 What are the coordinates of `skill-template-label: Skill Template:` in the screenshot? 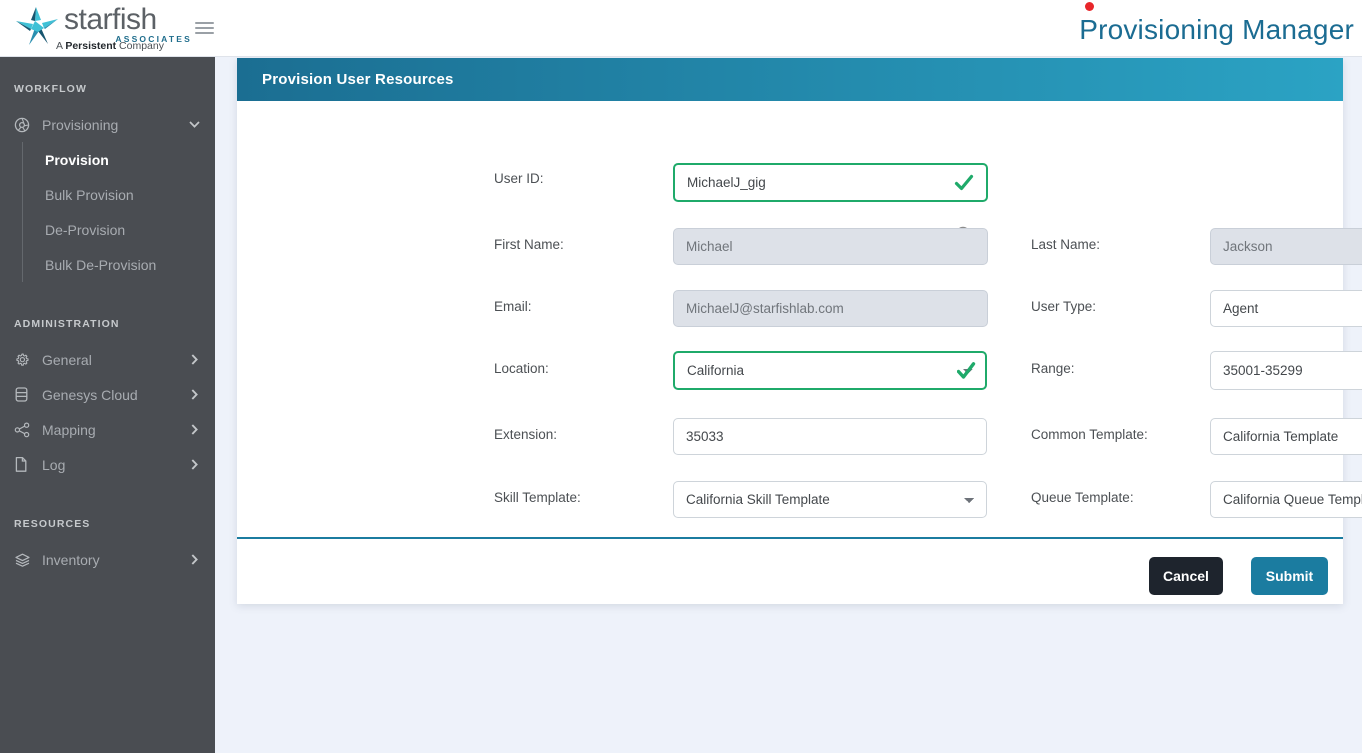 It's located at (537, 497).